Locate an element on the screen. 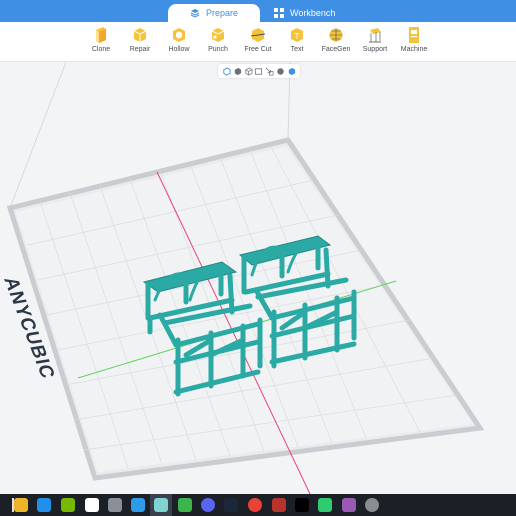 The width and height of the screenshot is (516, 516). support-icon is located at coordinates (375, 35).